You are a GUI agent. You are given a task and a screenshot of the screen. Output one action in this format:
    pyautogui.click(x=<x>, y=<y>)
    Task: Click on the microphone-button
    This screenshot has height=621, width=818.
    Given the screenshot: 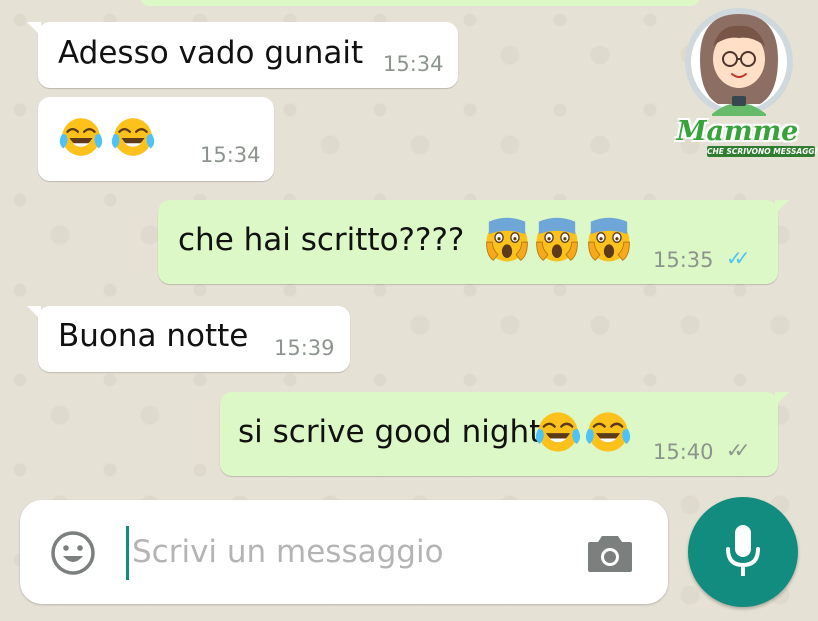 What is the action you would take?
    pyautogui.click(x=743, y=552)
    